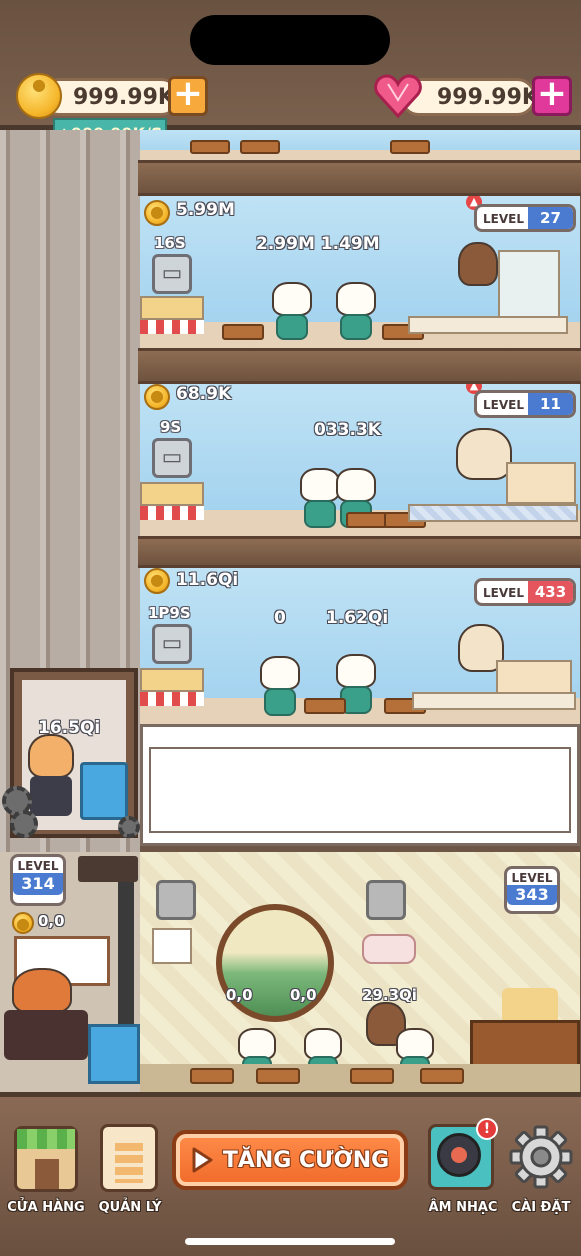 The width and height of the screenshot is (581, 1256). What do you see at coordinates (360, 460) in the screenshot?
I see `floor-2: 68.9K 9S ▭ 033.3K ▲ LEVEL 11` at bounding box center [360, 460].